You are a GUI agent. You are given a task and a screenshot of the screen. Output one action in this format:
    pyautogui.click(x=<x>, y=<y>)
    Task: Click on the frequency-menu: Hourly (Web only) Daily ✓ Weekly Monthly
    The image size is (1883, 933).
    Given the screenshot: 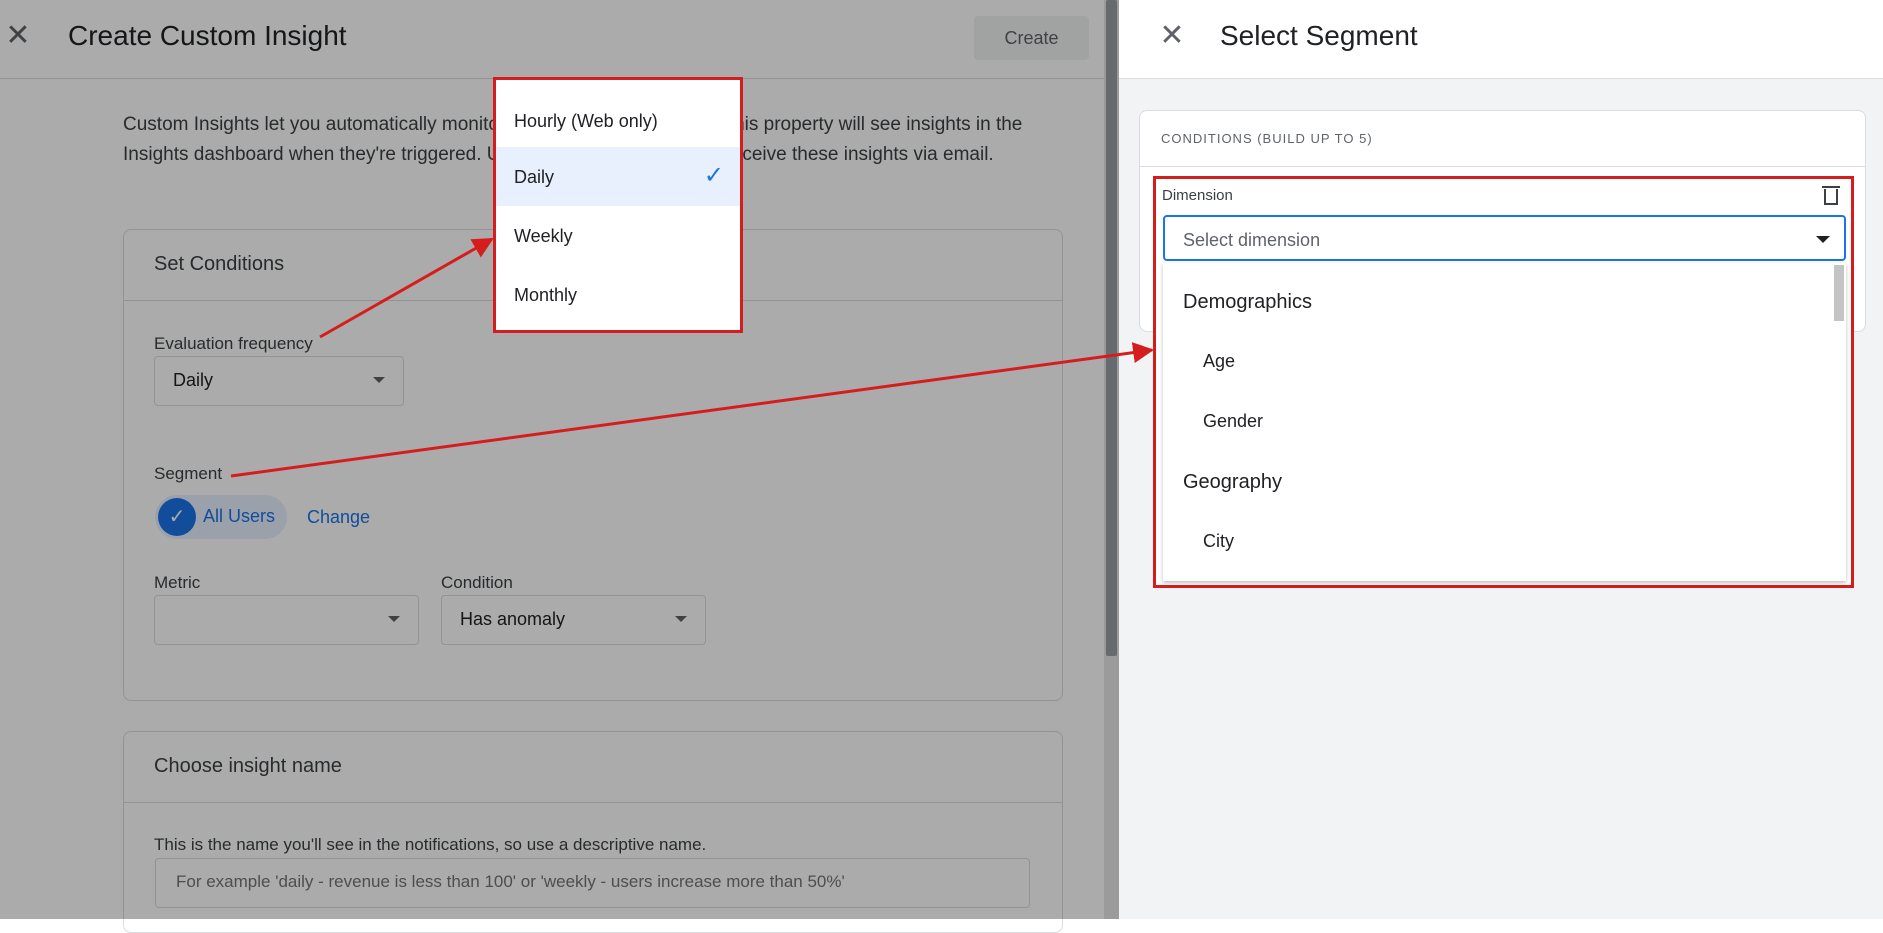 What is the action you would take?
    pyautogui.click(x=618, y=205)
    